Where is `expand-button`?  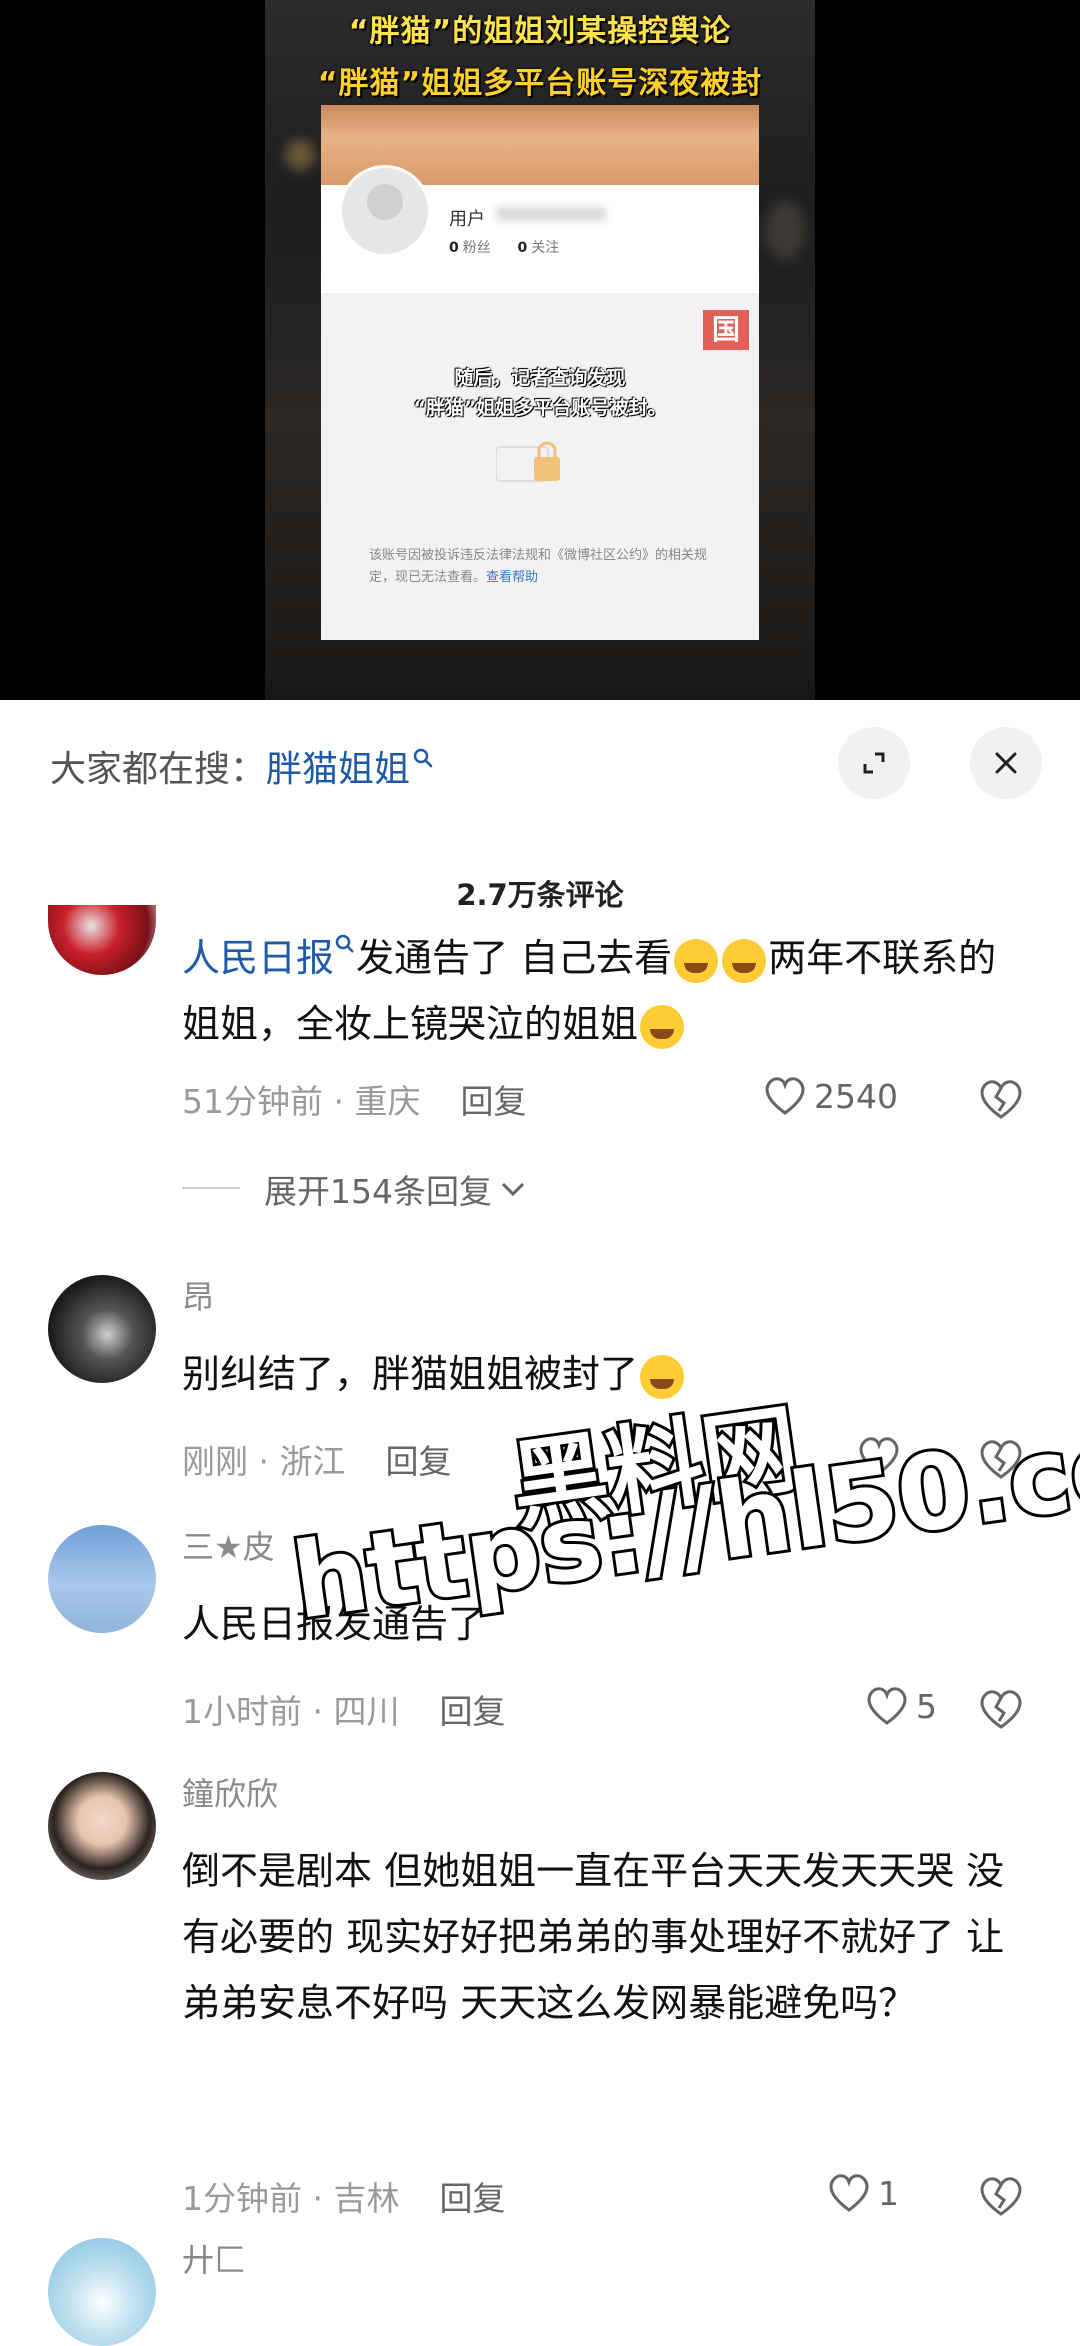 expand-button is located at coordinates (874, 763).